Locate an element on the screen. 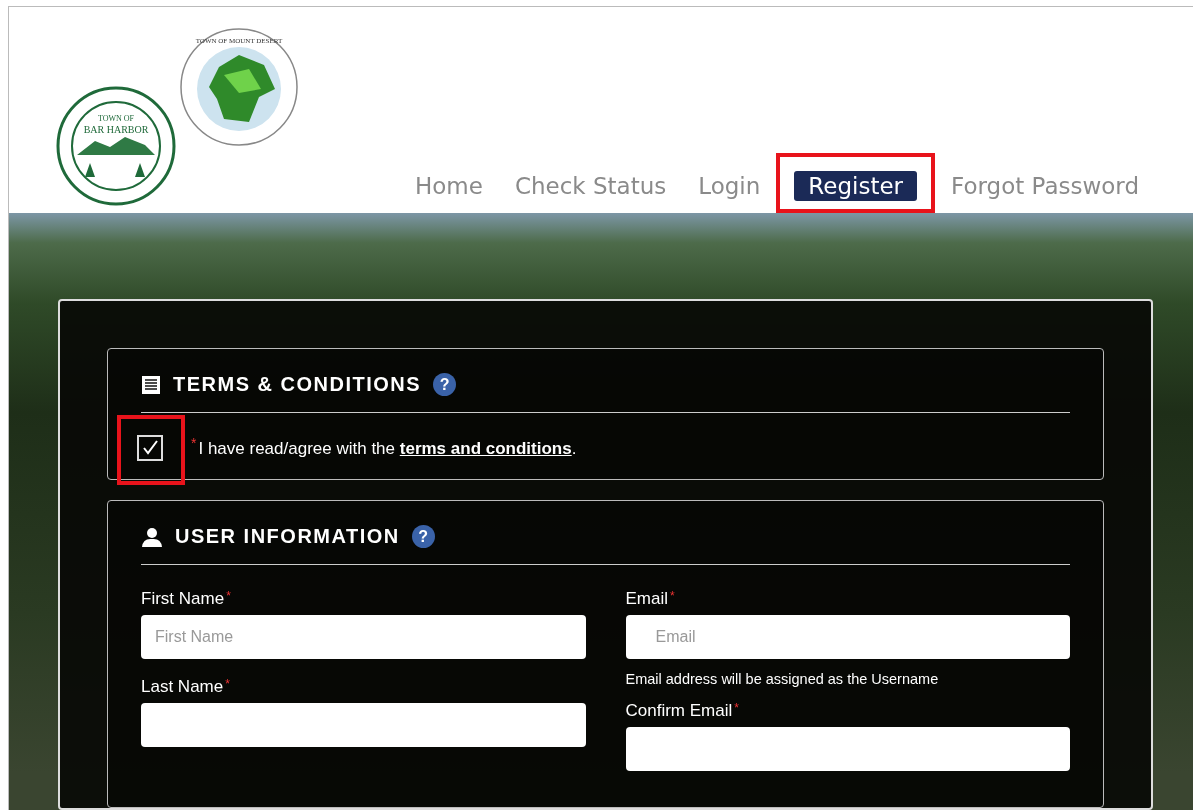  nav-link: Forgot Password is located at coordinates (1045, 186).